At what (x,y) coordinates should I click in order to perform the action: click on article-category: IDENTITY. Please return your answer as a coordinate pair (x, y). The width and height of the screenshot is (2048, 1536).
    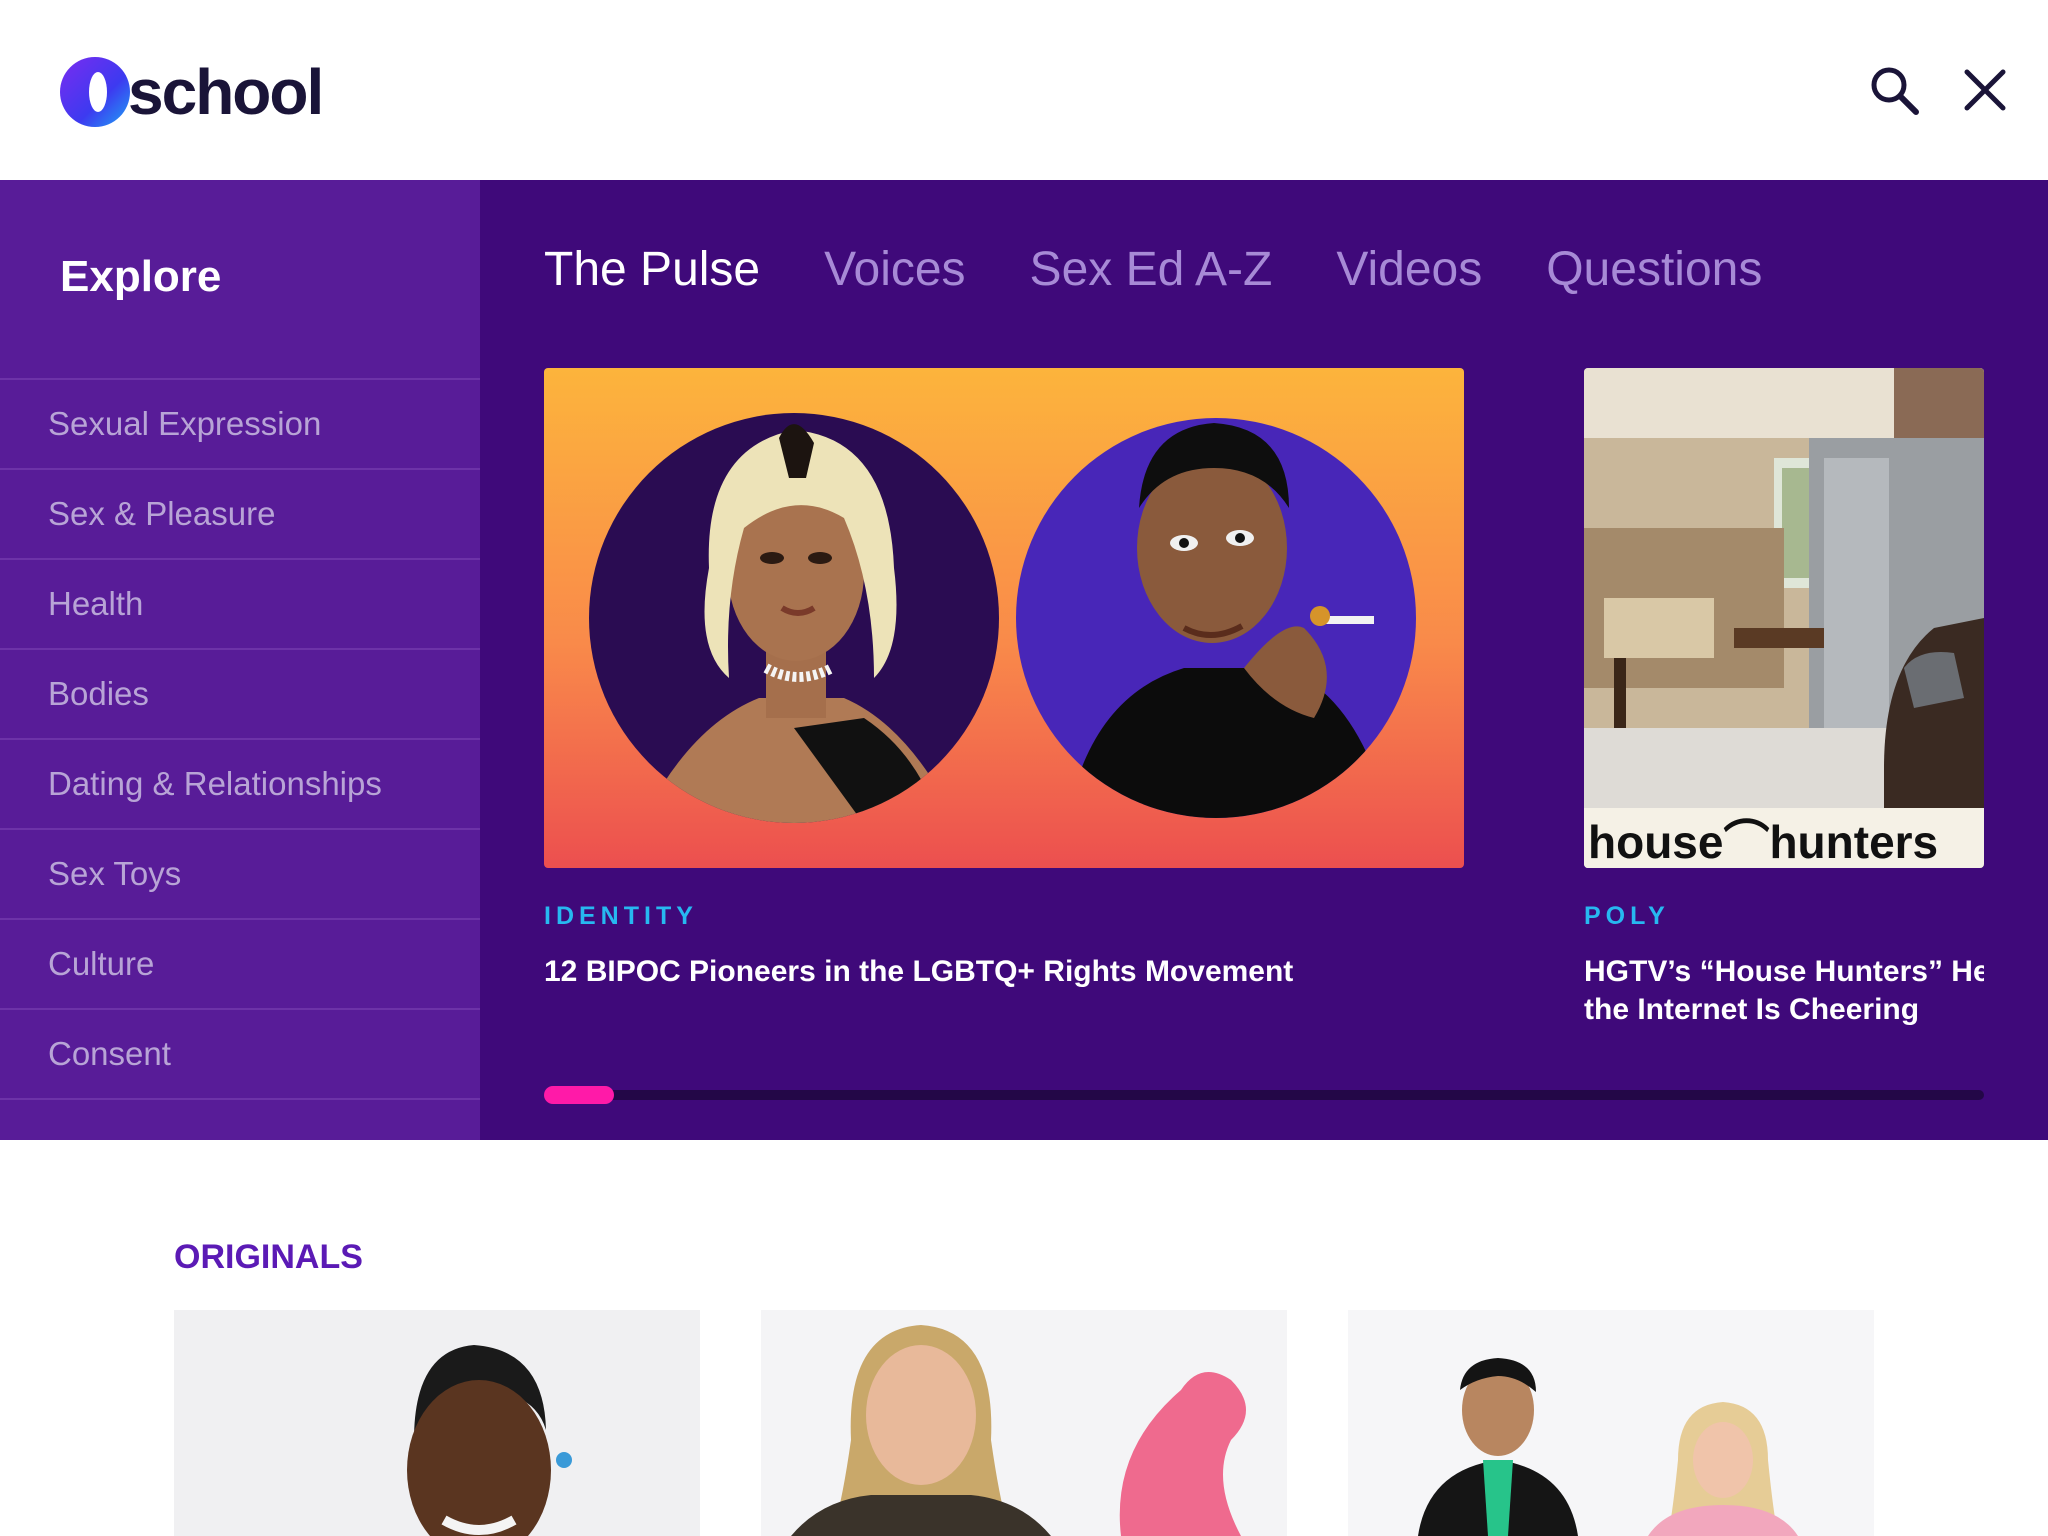
    Looking at the image, I should click on (1004, 916).